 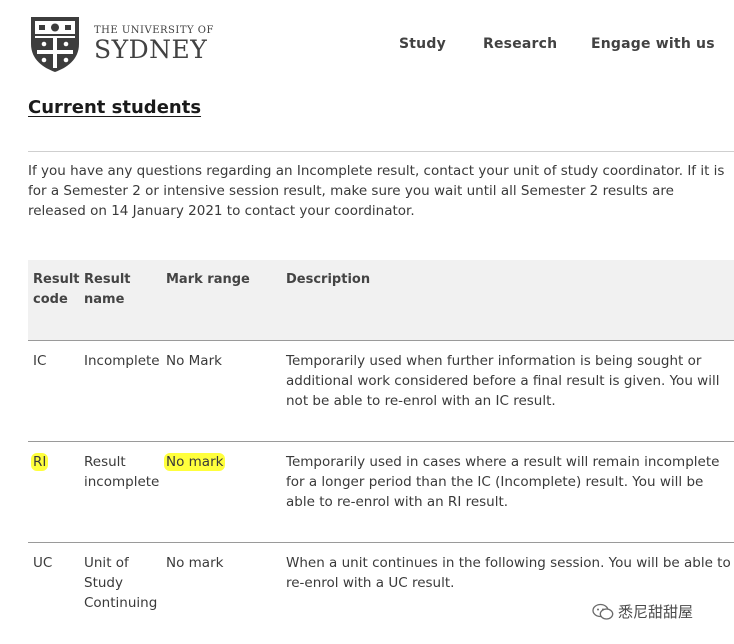 What do you see at coordinates (40, 462) in the screenshot?
I see `highlighted-code: RI` at bounding box center [40, 462].